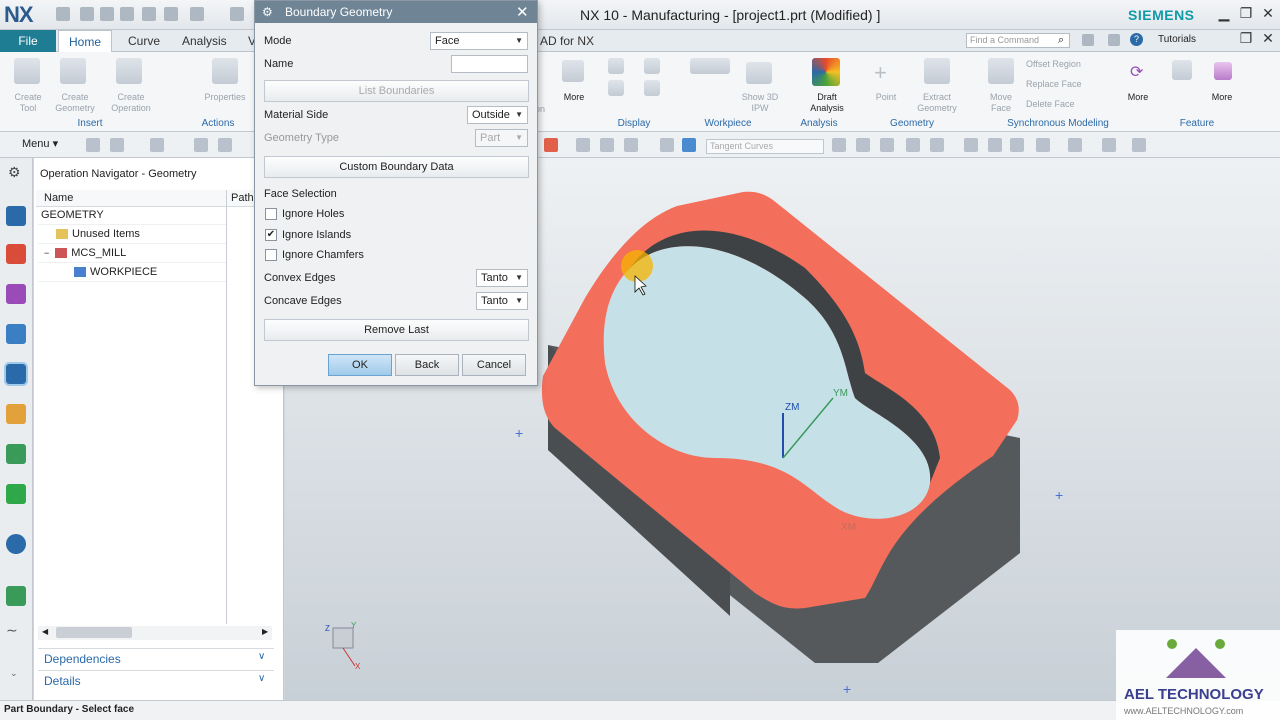 Image resolution: width=1280 pixels, height=720 pixels. Describe the element at coordinates (765, 146) in the screenshot. I see `tangent-curves-select: Tangent Curves` at that location.